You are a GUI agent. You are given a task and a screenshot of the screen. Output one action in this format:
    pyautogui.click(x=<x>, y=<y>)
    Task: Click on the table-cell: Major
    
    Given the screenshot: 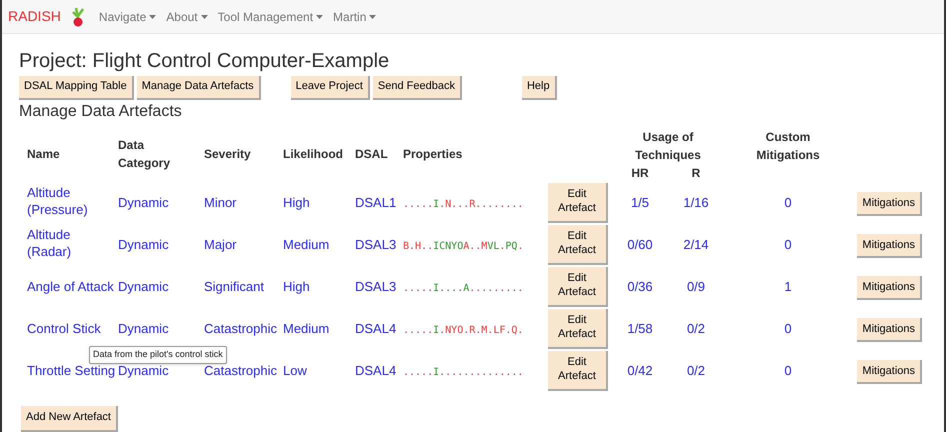 What is the action you would take?
    pyautogui.click(x=220, y=244)
    